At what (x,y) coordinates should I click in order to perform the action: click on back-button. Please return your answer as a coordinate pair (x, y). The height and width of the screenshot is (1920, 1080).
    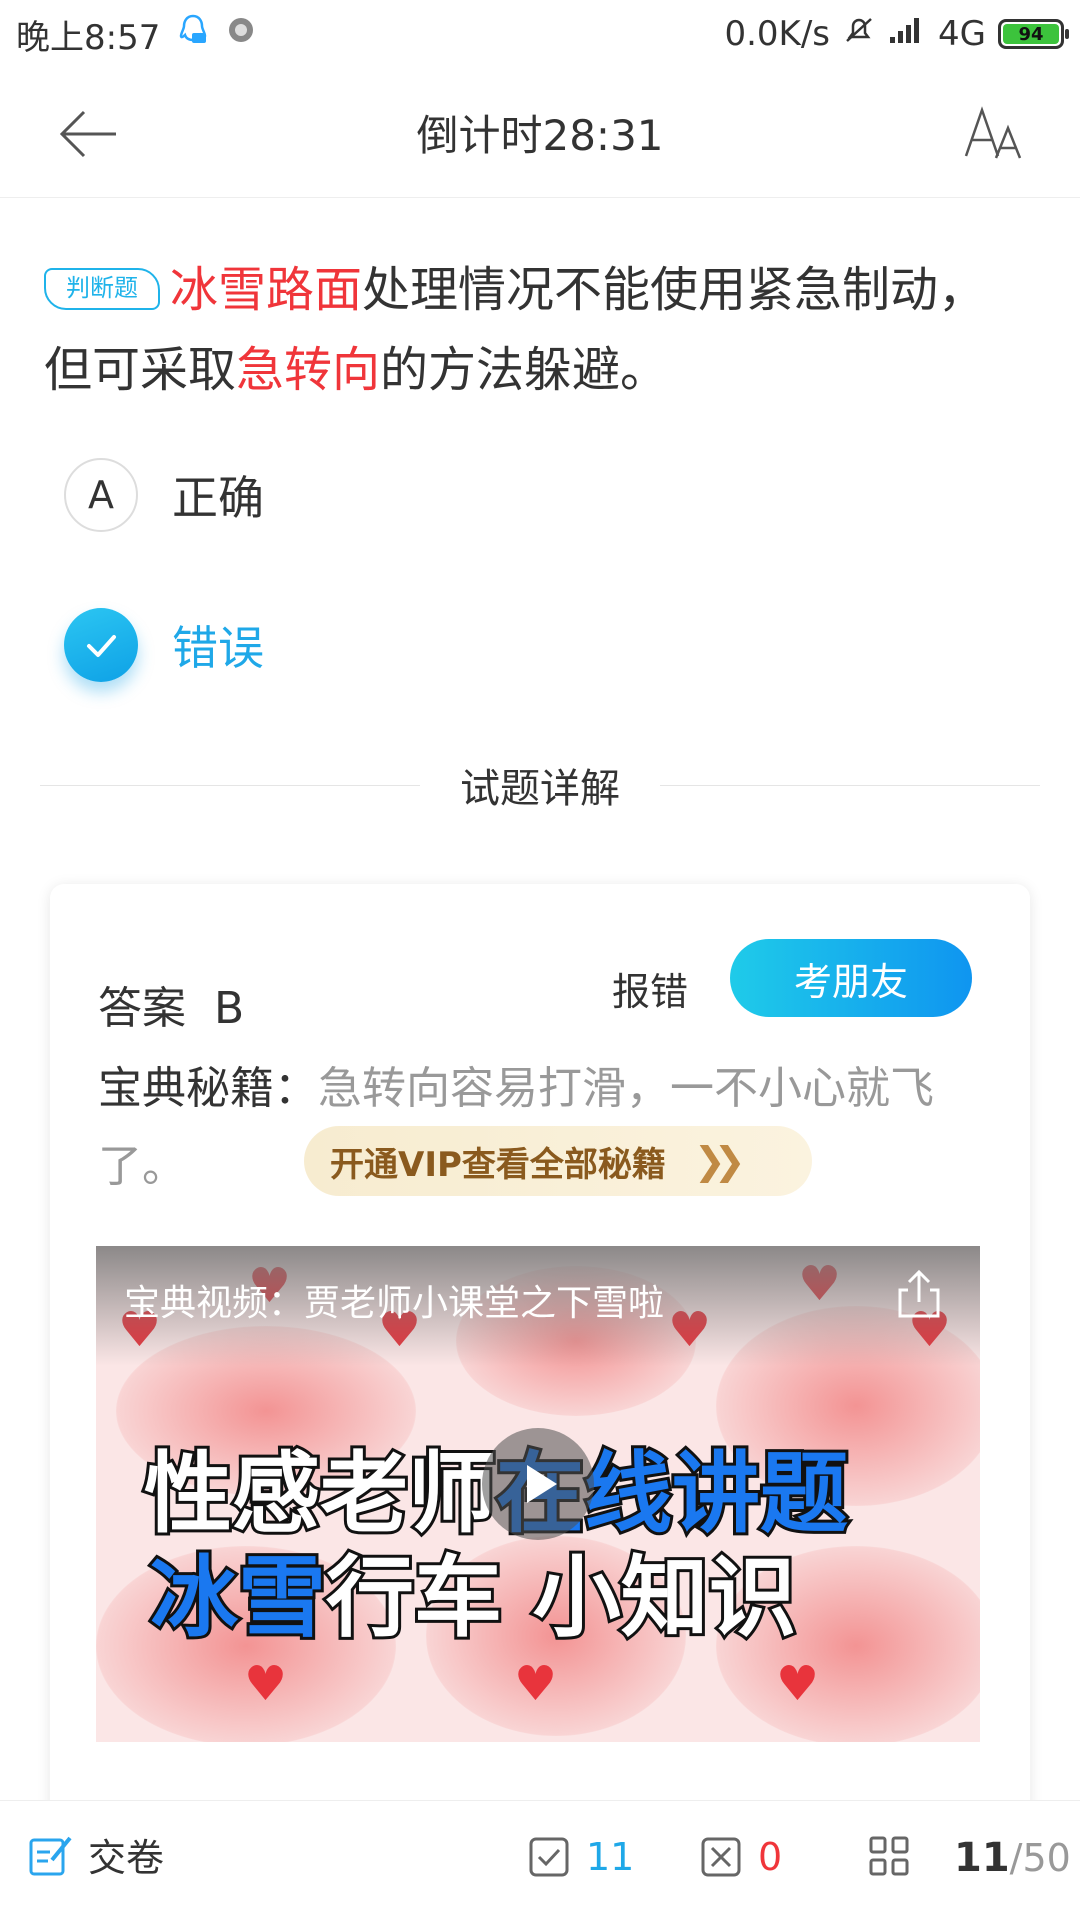
    Looking at the image, I should click on (88, 134).